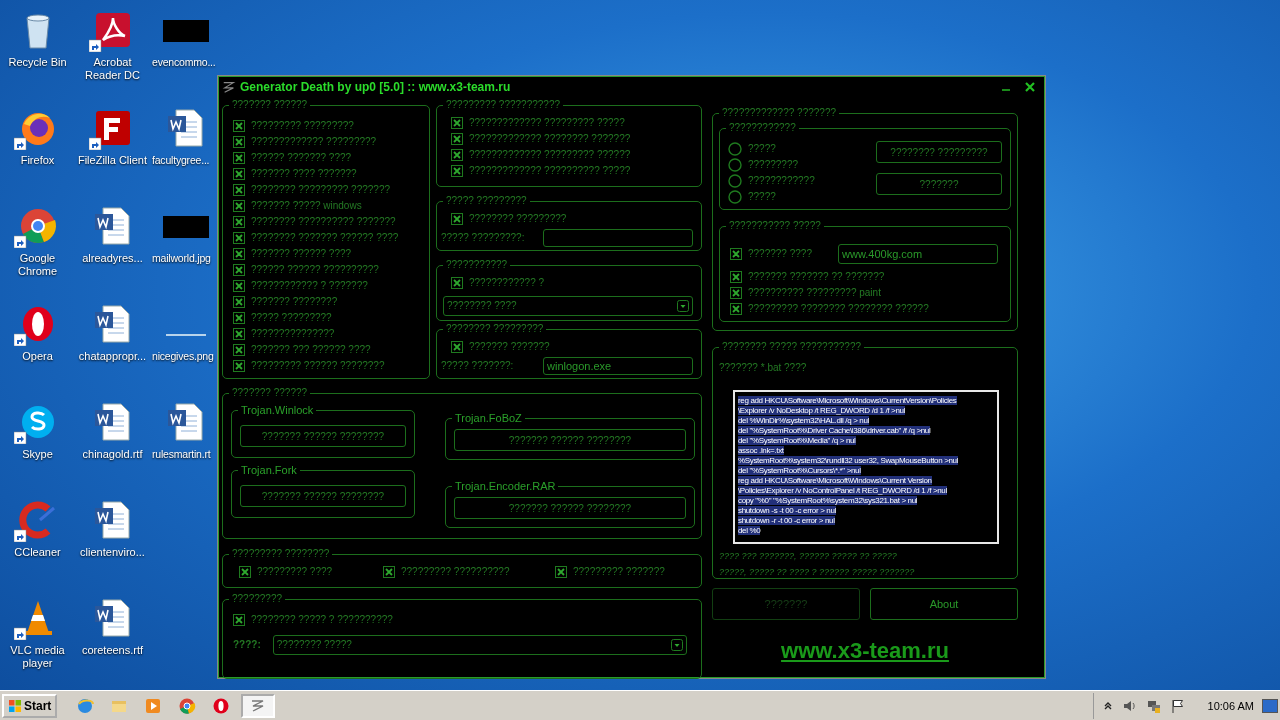 The image size is (1280, 720). What do you see at coordinates (1230, 705) in the screenshot?
I see `clock: 10:06 AM` at bounding box center [1230, 705].